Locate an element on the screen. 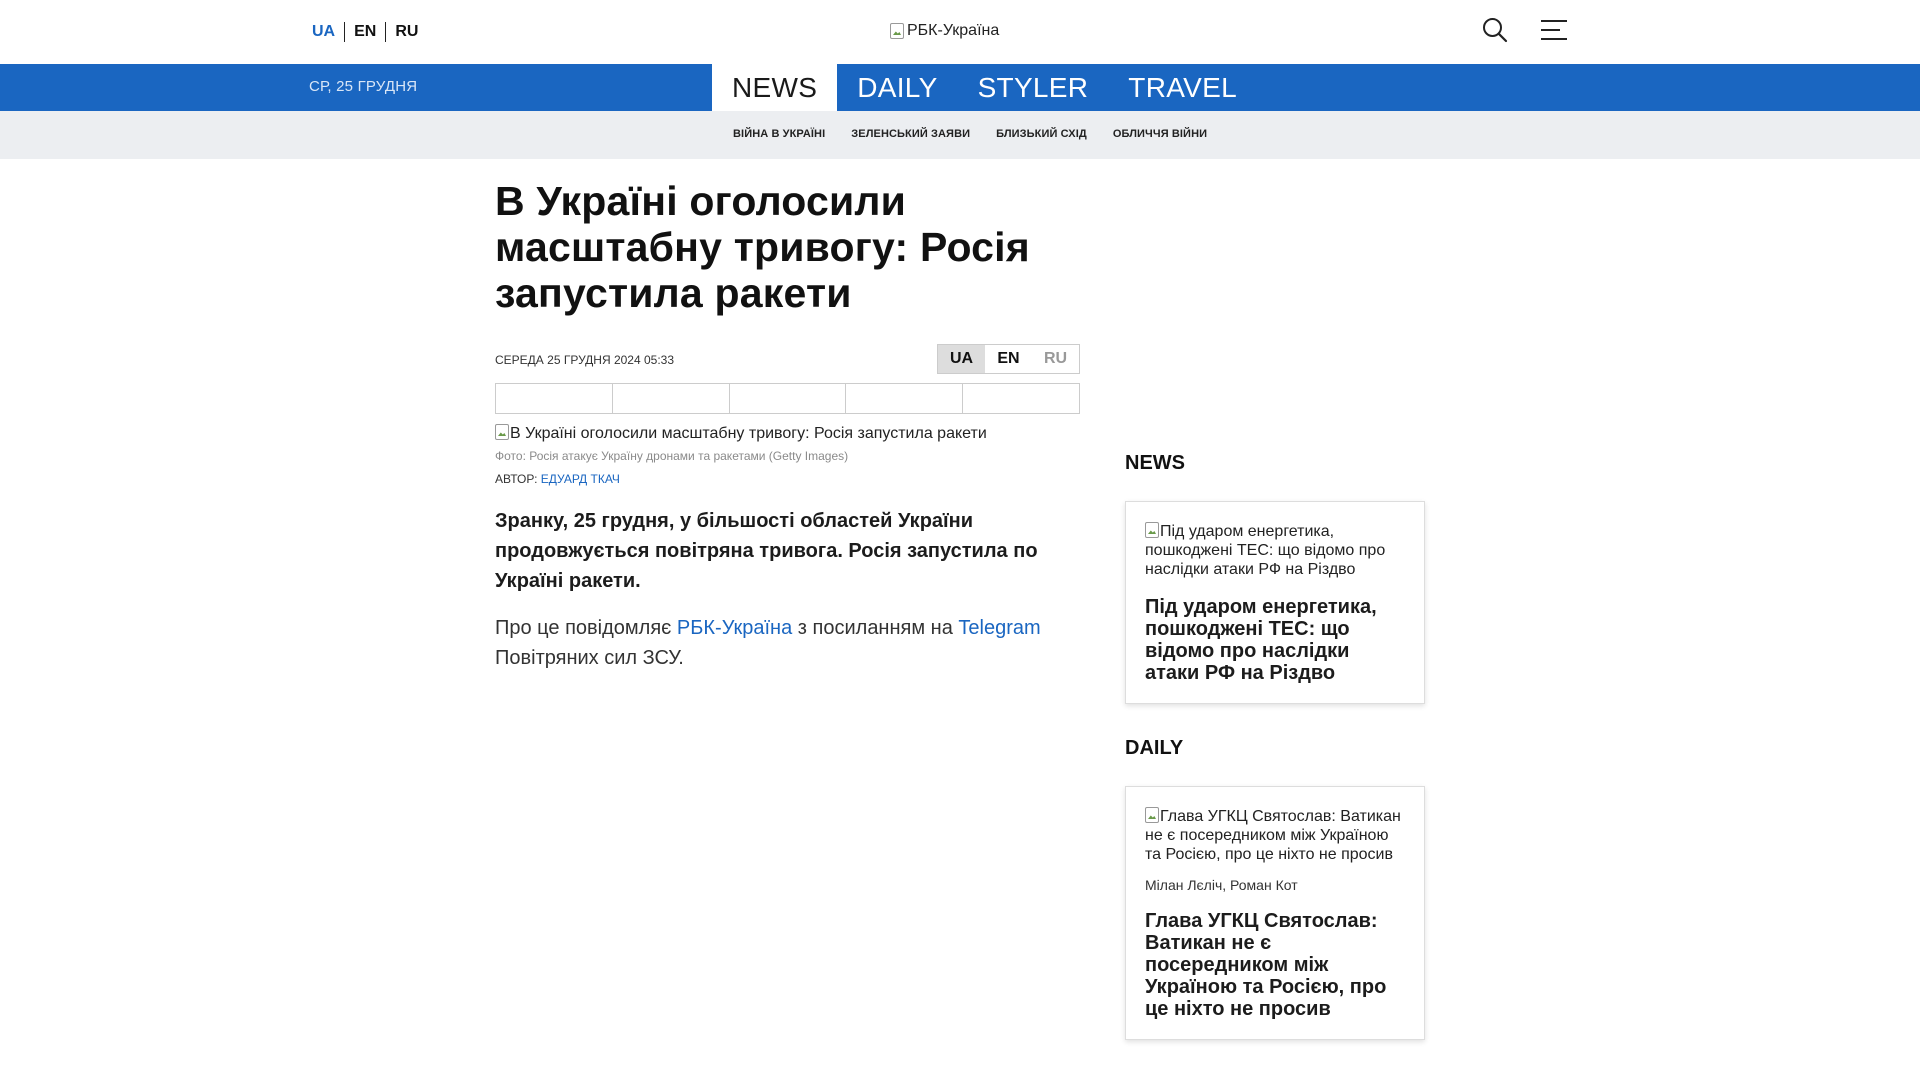 The image size is (1920, 1080). section-tabs: NEWS DAILY STYLER TRAVEL is located at coordinates (984, 87).